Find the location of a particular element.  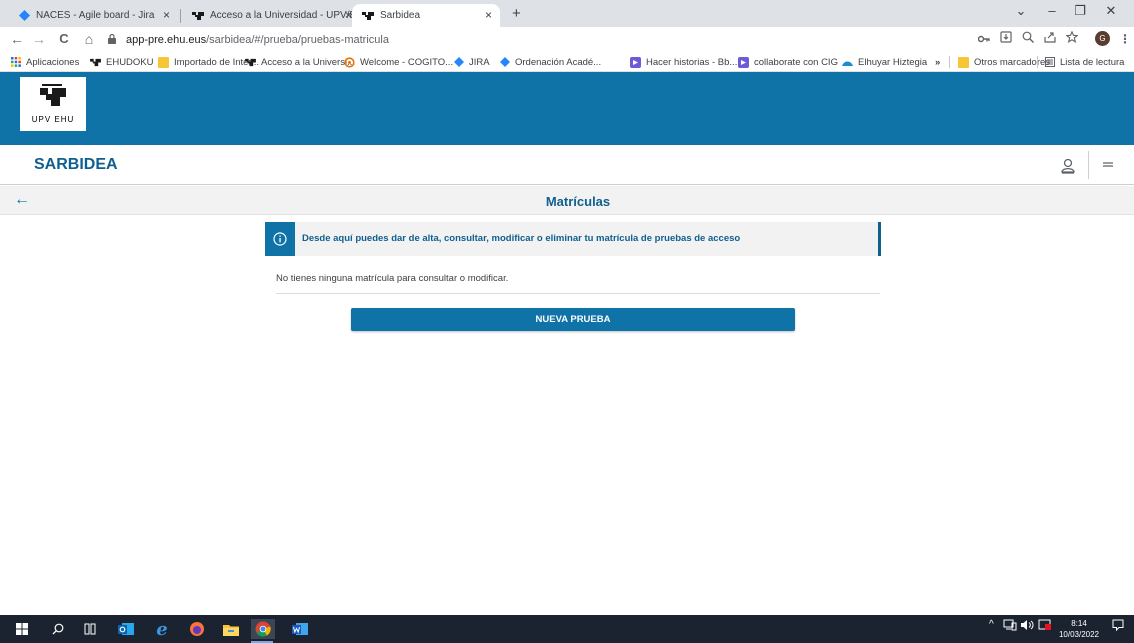

share-icon is located at coordinates (1050, 39).